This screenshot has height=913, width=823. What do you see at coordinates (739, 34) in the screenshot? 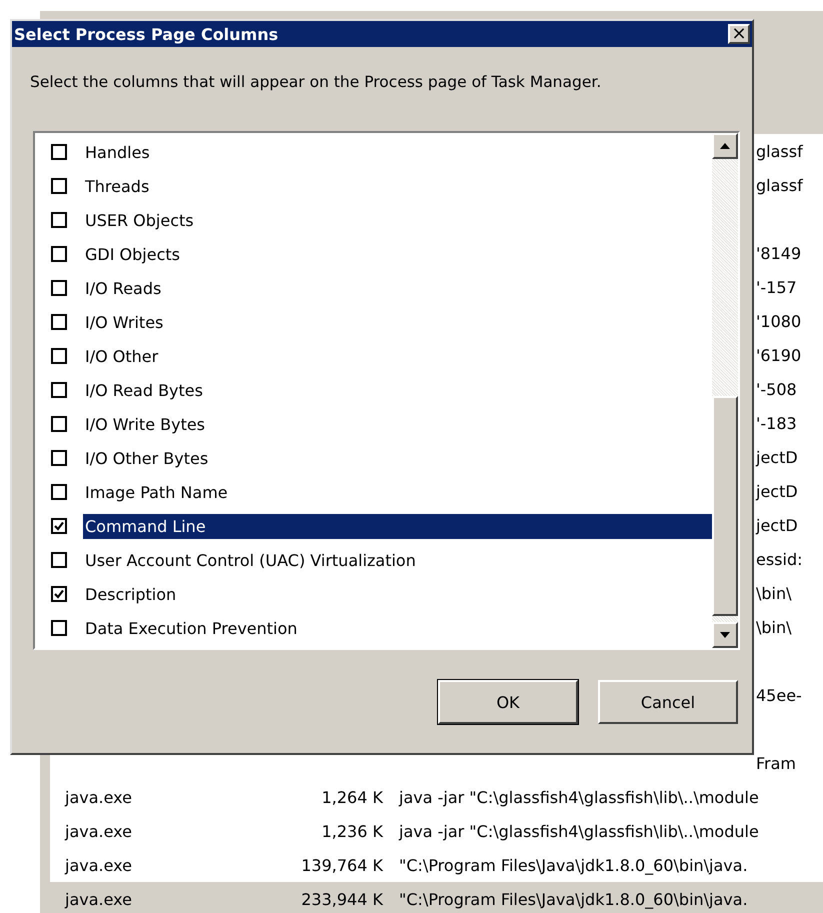
I see `close-button: ×` at bounding box center [739, 34].